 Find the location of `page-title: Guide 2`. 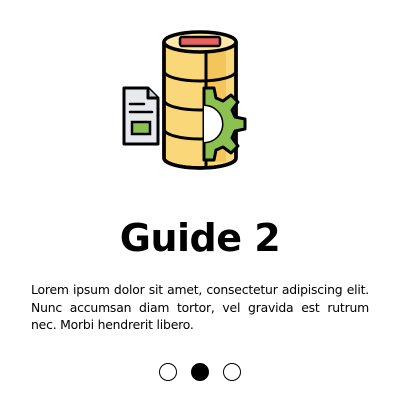

page-title: Guide 2 is located at coordinates (200, 238).